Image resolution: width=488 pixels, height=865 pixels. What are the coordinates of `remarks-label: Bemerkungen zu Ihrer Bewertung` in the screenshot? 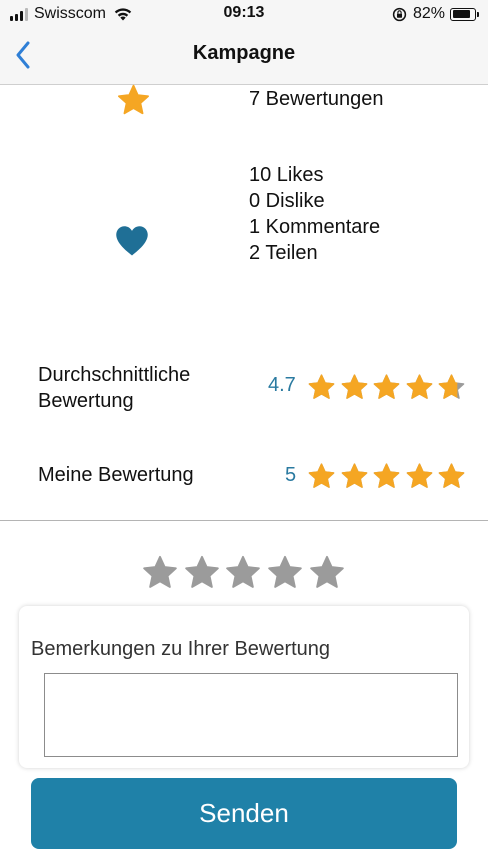 It's located at (181, 649).